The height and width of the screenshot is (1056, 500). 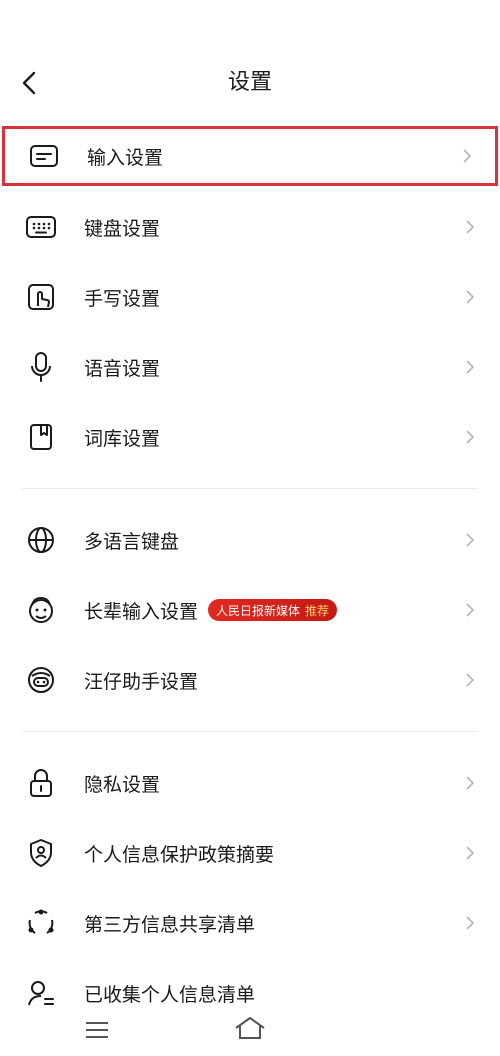 I want to click on settings-item-label: 个人信息保护政策摘要, so click(x=179, y=854).